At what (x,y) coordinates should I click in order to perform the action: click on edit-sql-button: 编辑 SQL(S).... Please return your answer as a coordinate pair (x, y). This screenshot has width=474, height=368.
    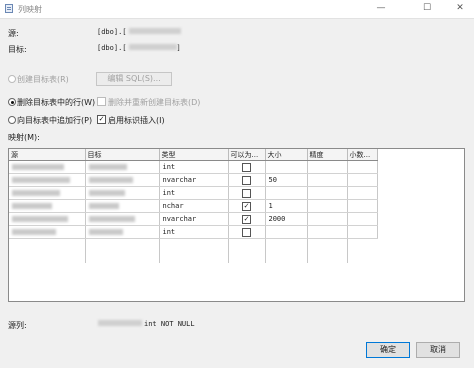
    Looking at the image, I should click on (134, 79).